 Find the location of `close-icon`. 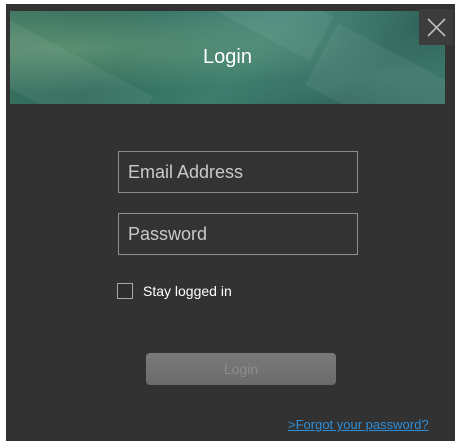

close-icon is located at coordinates (436, 27).